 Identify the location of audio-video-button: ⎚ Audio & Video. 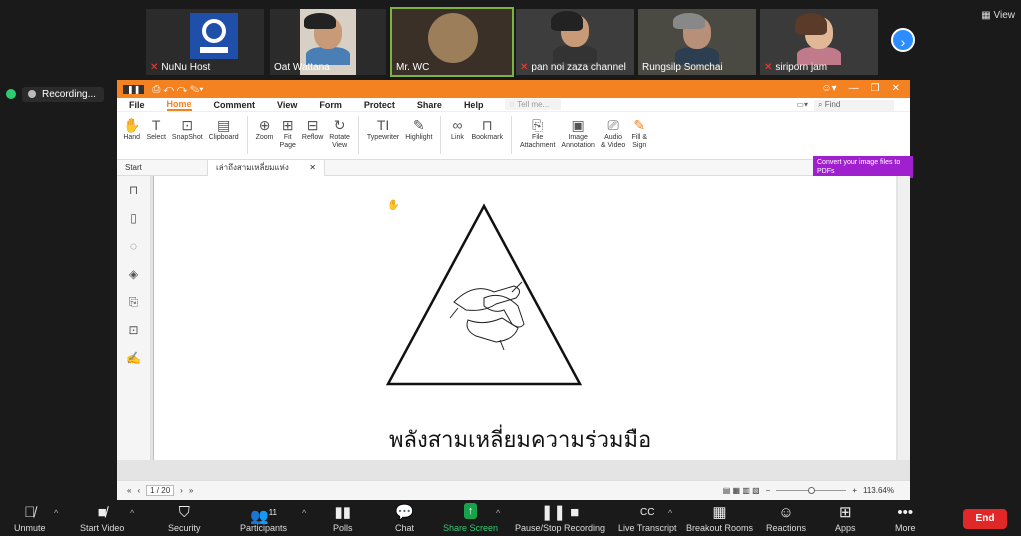
(613, 133).